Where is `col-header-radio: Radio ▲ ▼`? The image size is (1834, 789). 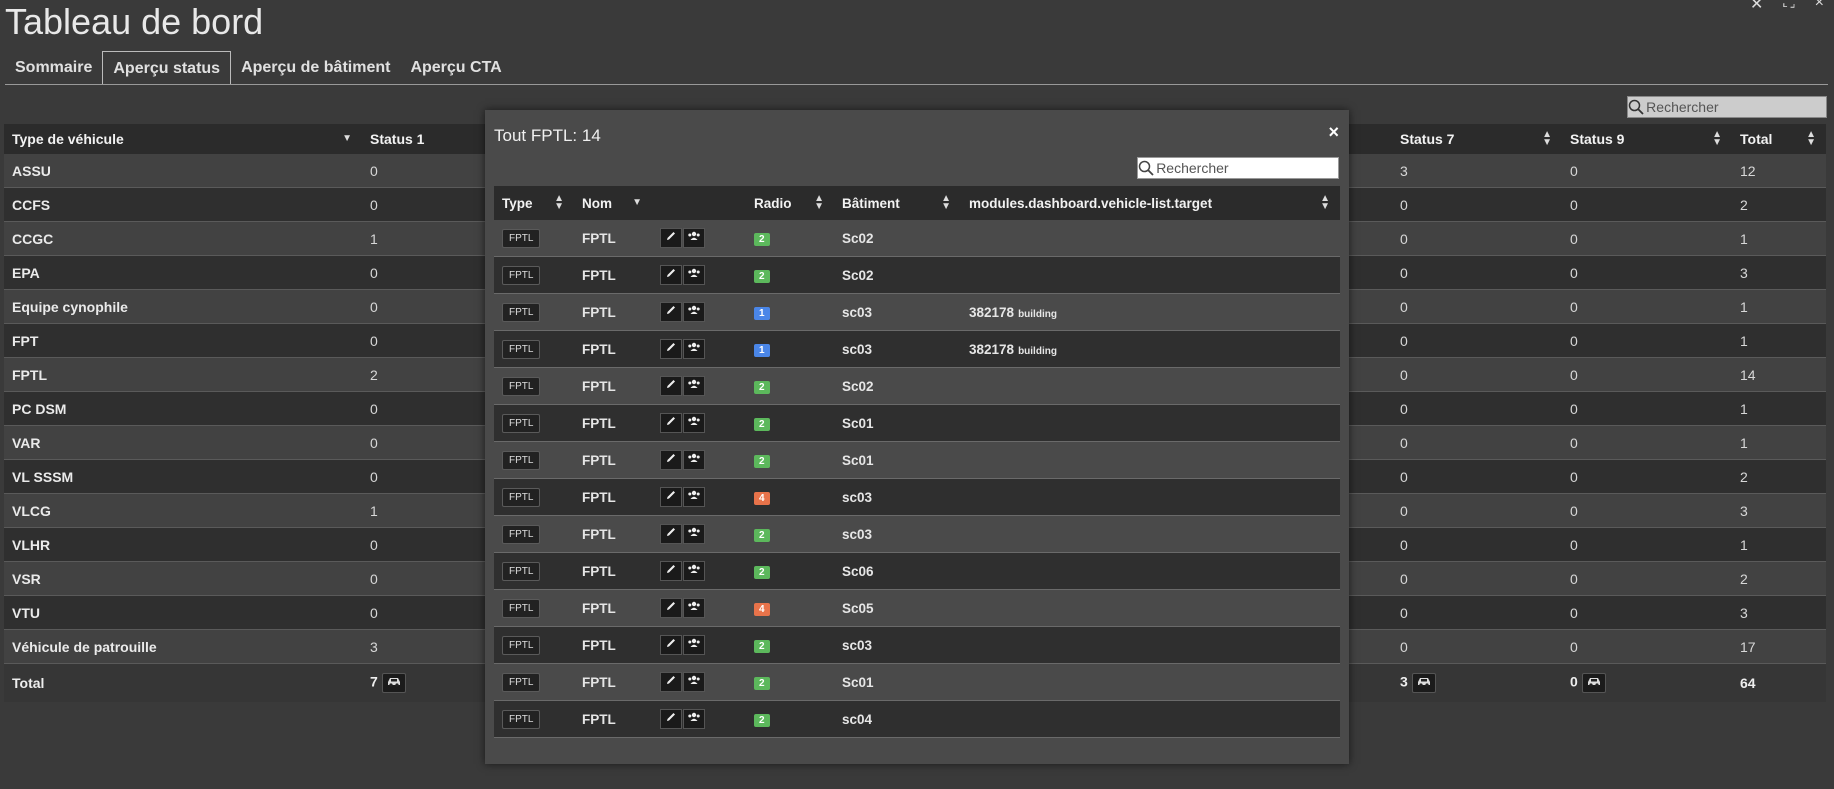
col-header-radio: Radio ▲ ▼ is located at coordinates (790, 203).